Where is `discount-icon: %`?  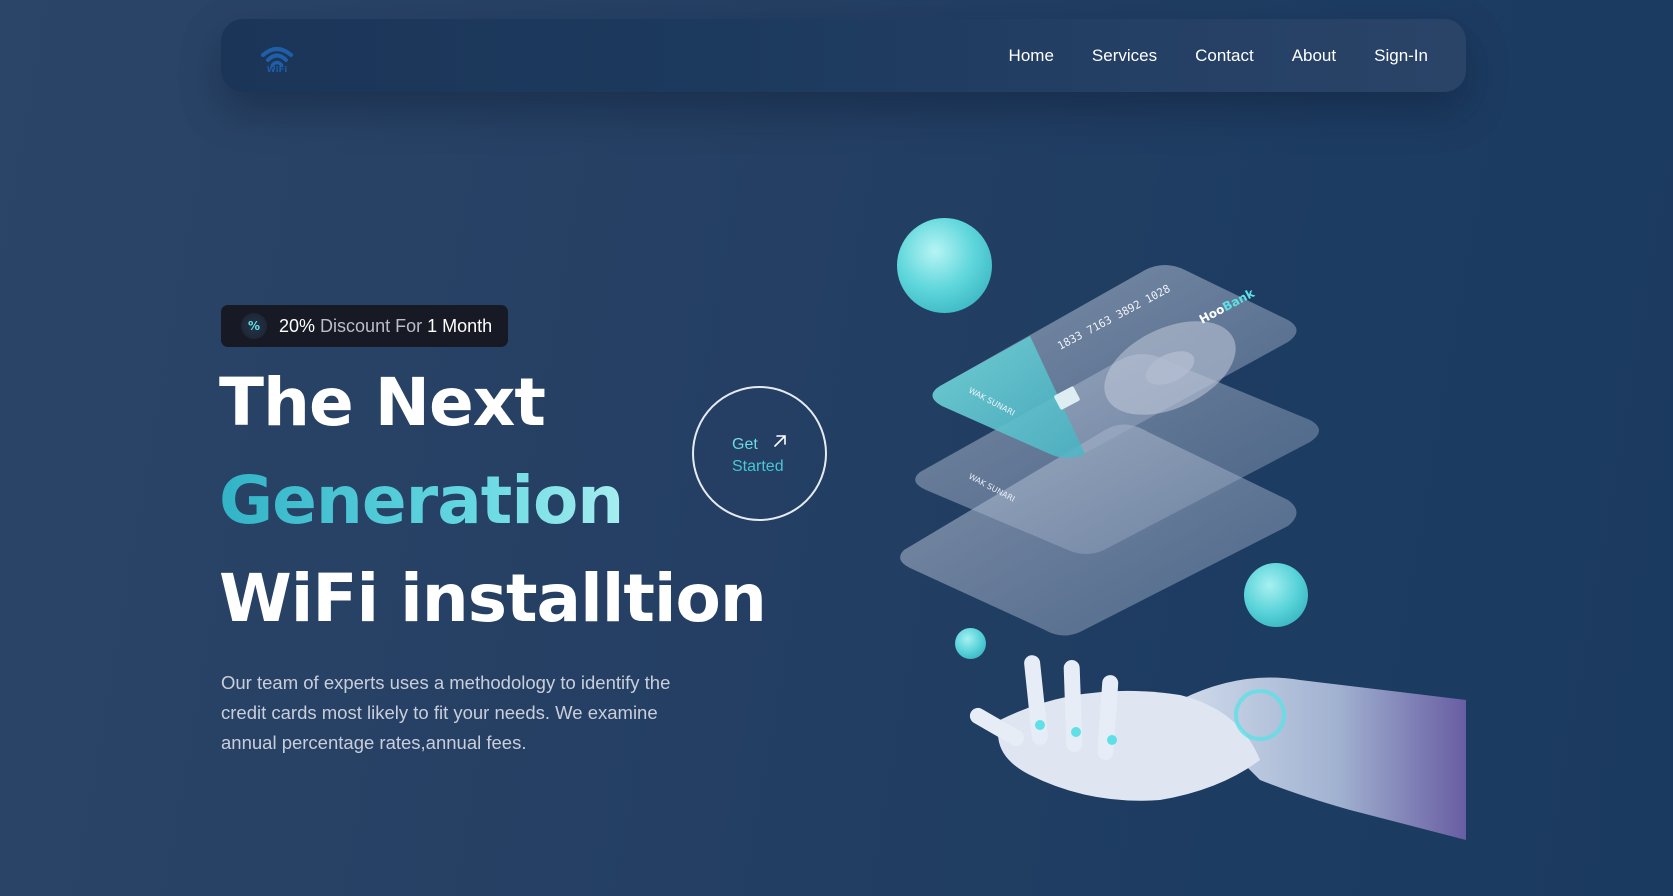 discount-icon: % is located at coordinates (254, 326).